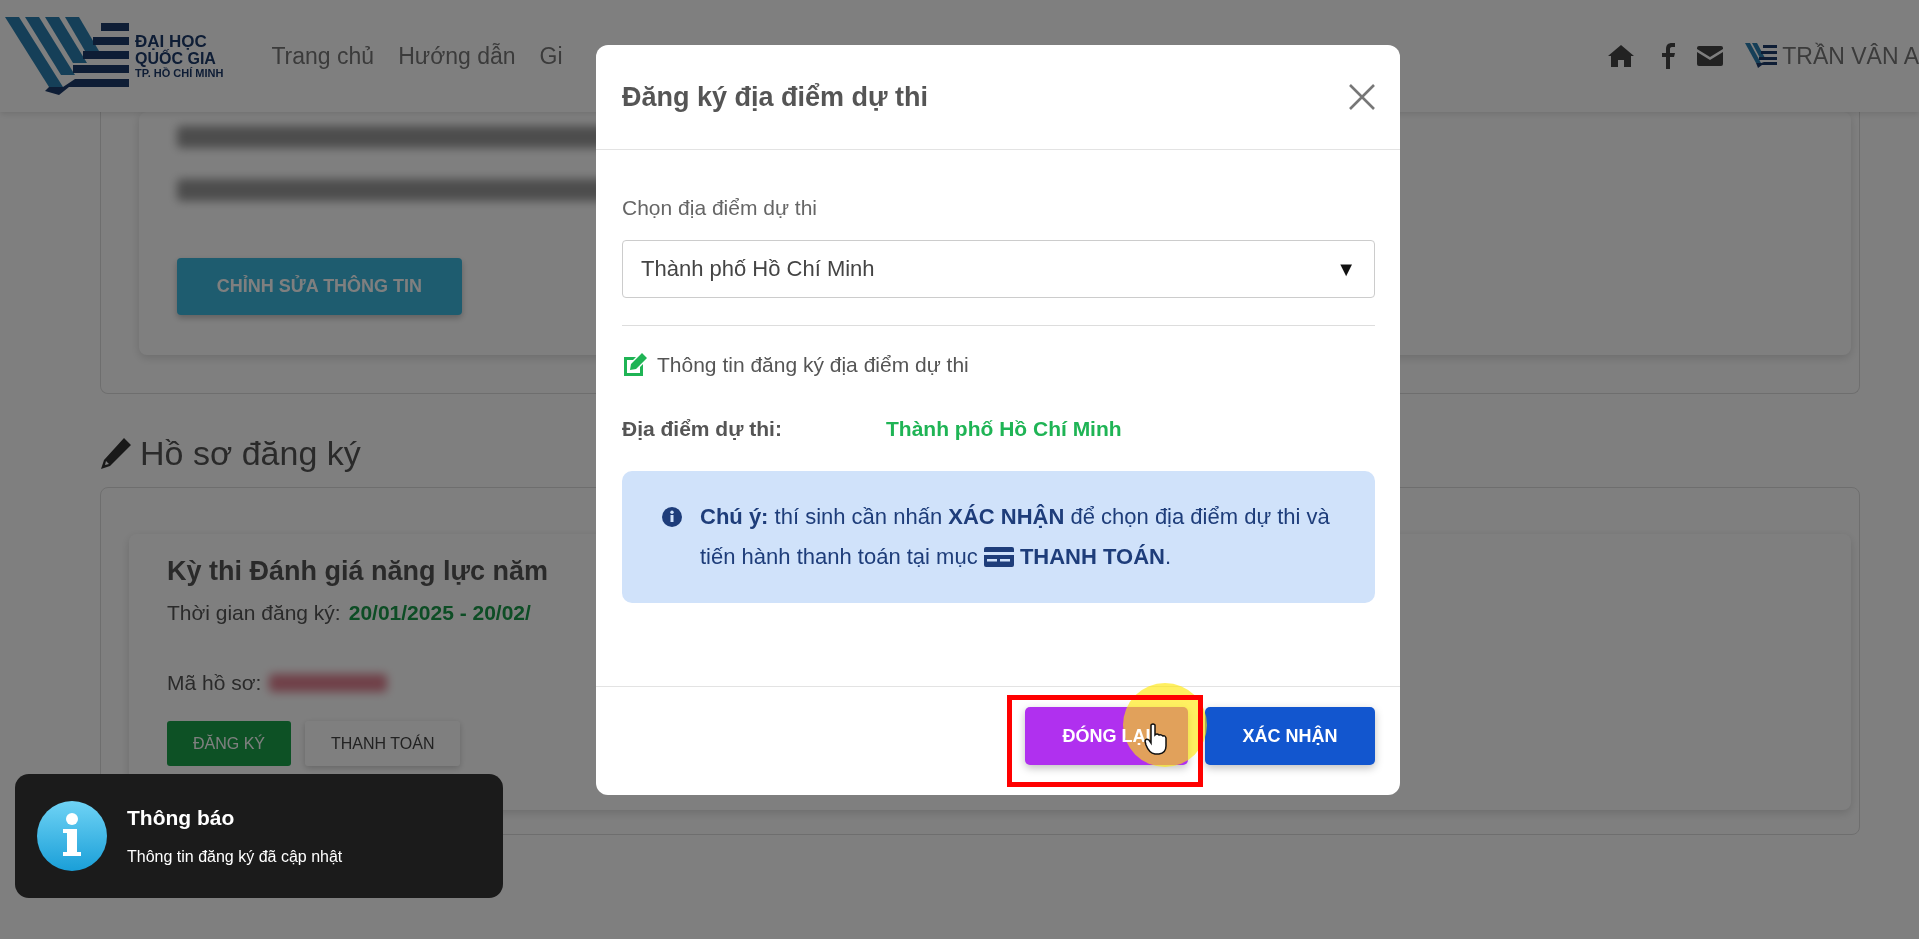 Image resolution: width=1919 pixels, height=939 pixels. I want to click on nav-link: Trang chủ, so click(323, 56).